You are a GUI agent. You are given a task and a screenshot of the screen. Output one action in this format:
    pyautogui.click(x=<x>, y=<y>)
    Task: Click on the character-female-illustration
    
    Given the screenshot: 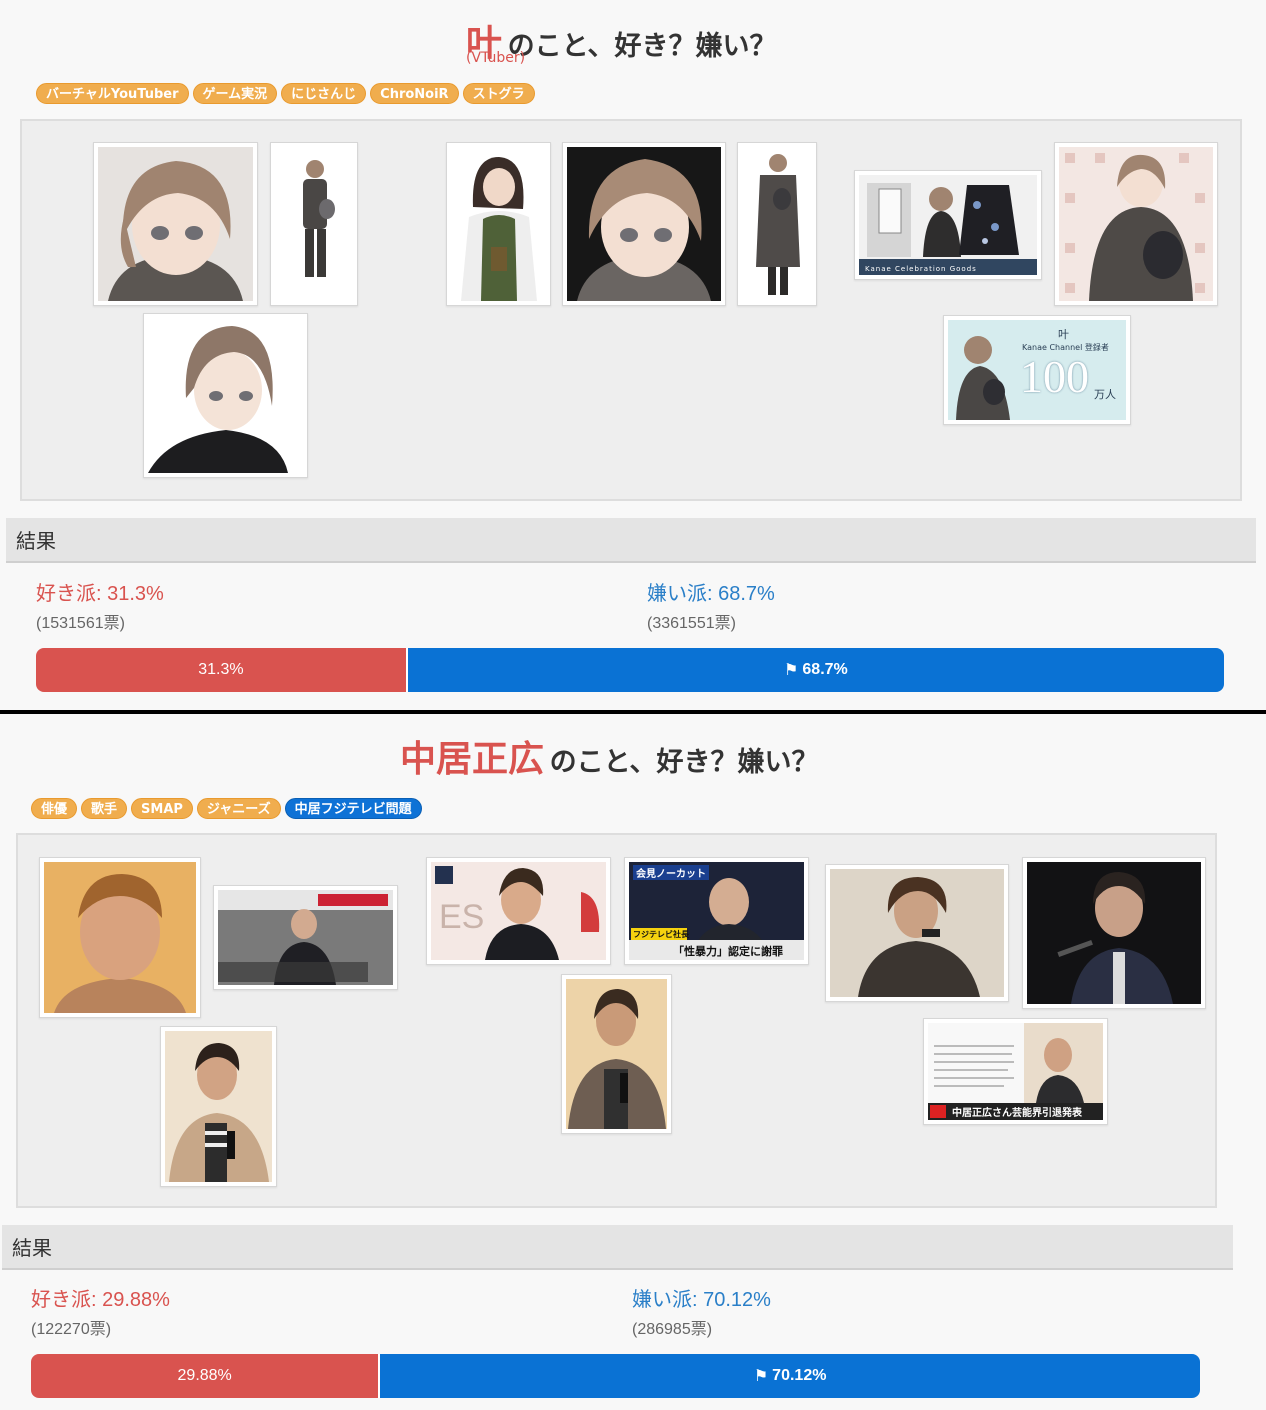 What is the action you would take?
    pyautogui.click(x=498, y=224)
    